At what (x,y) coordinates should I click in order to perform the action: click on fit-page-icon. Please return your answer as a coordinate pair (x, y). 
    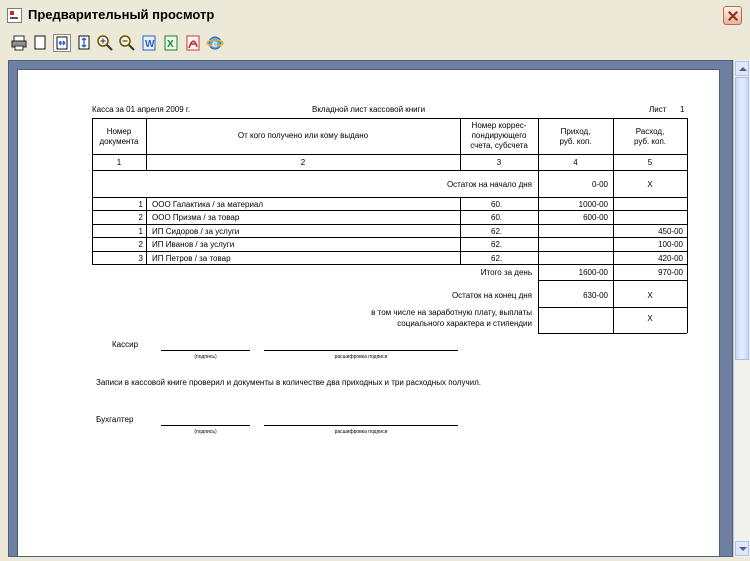
    Looking at the image, I should click on (84, 42).